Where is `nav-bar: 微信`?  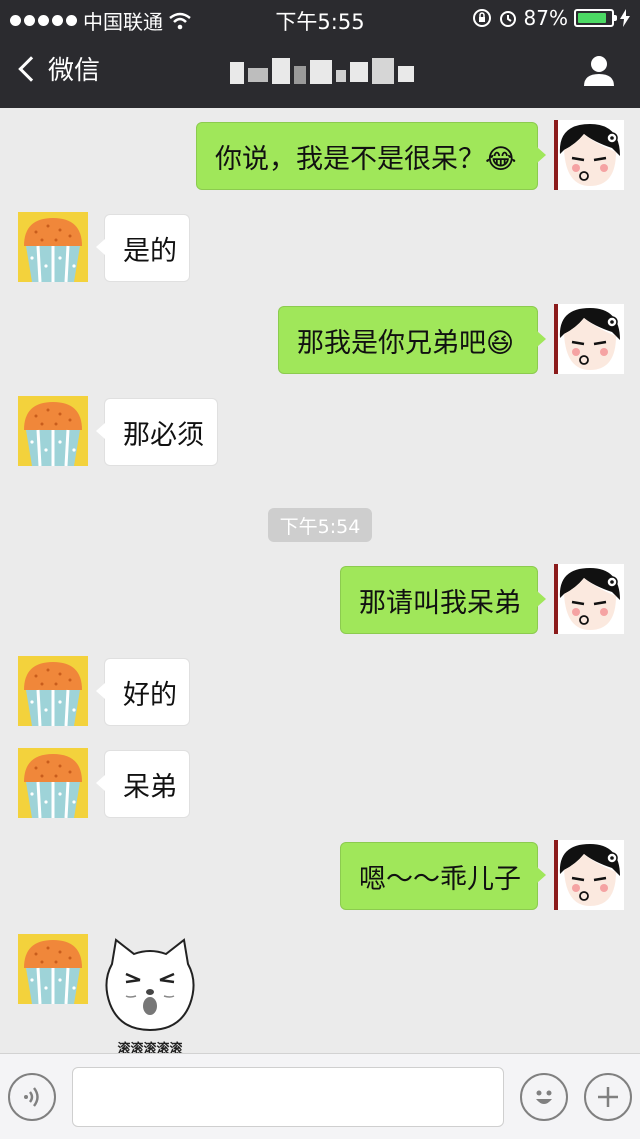 nav-bar: 微信 is located at coordinates (320, 72).